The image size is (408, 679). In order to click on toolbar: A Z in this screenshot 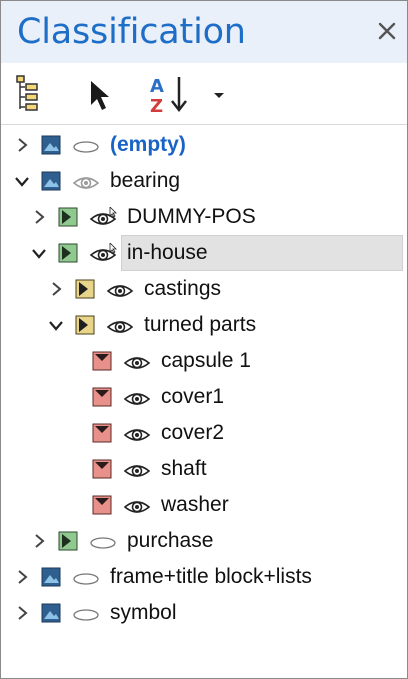, I will do `click(204, 94)`.